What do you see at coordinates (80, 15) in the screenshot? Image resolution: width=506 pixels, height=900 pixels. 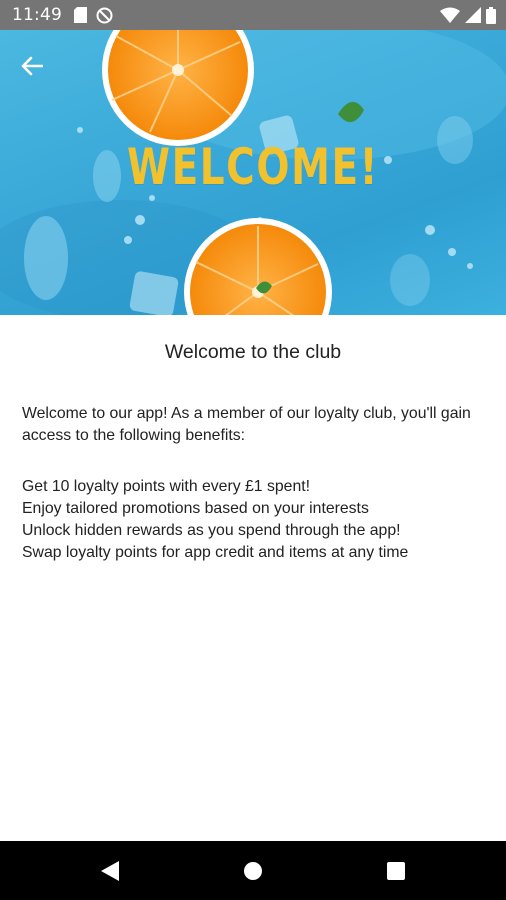 I see `sd-card-icon` at bounding box center [80, 15].